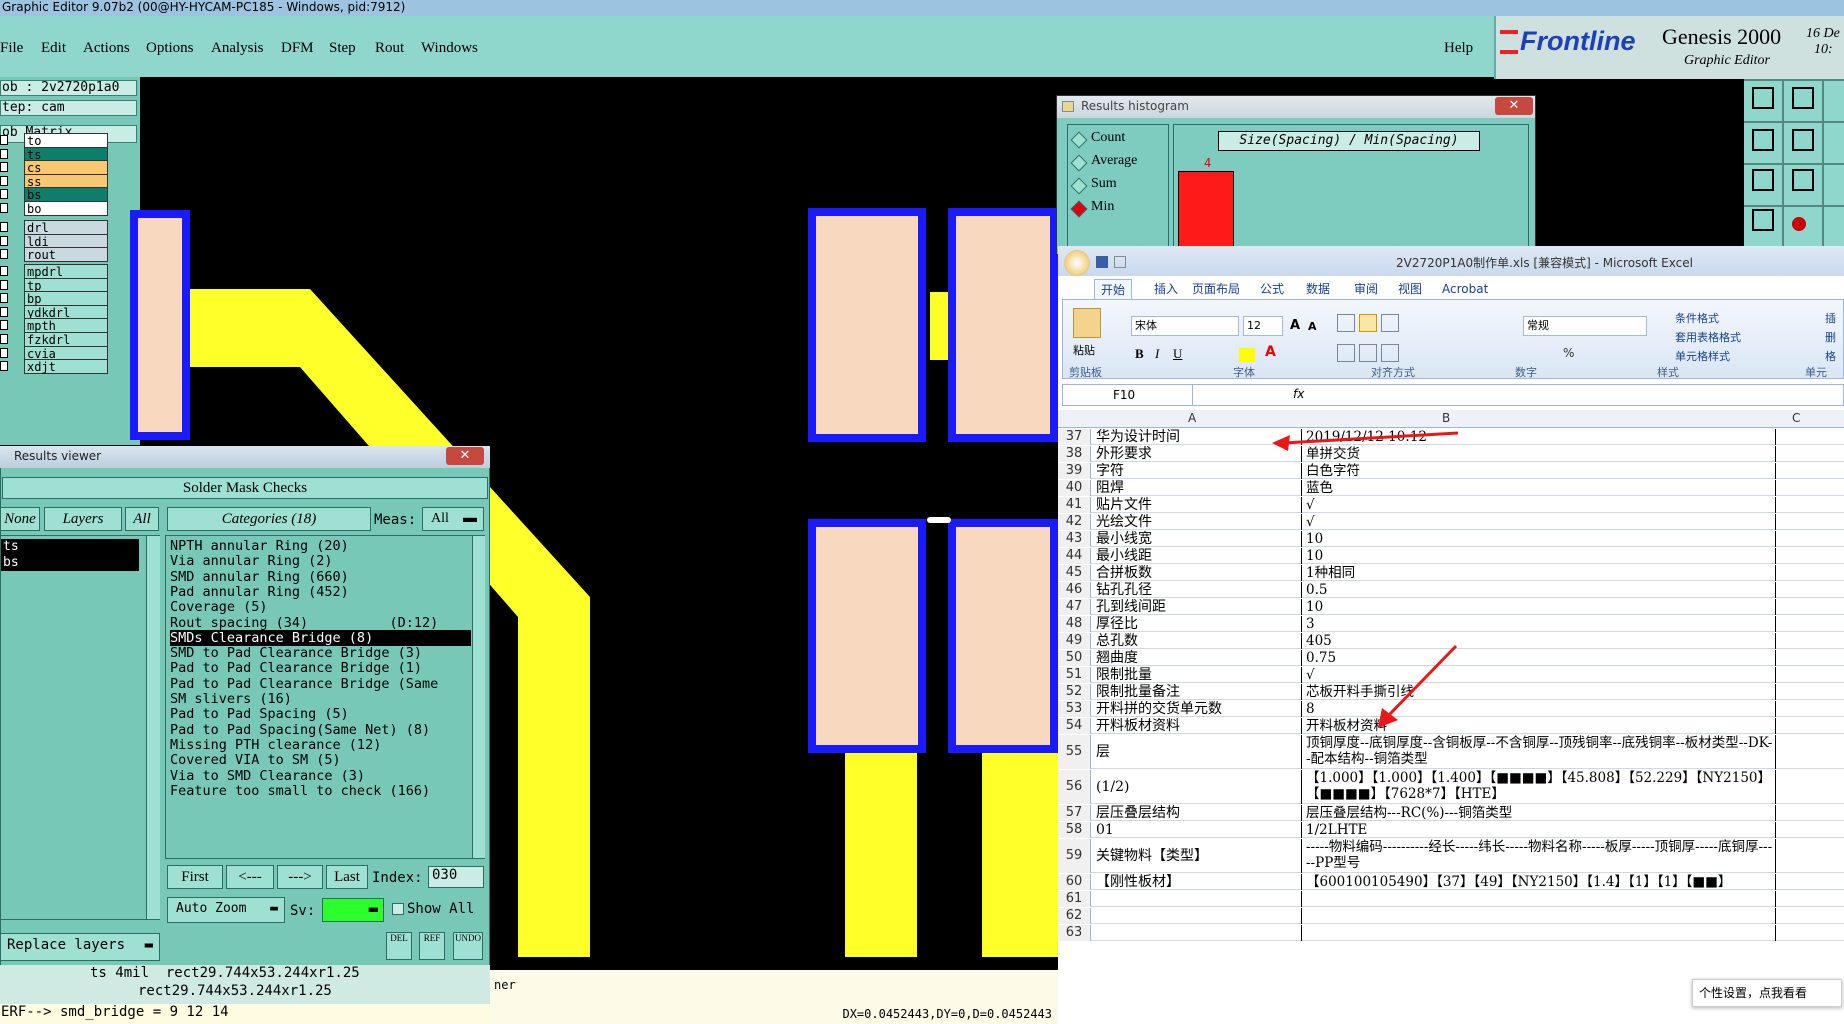 Image resolution: width=1844 pixels, height=1024 pixels. I want to click on replace-layers-value: Replace layers, so click(66, 945).